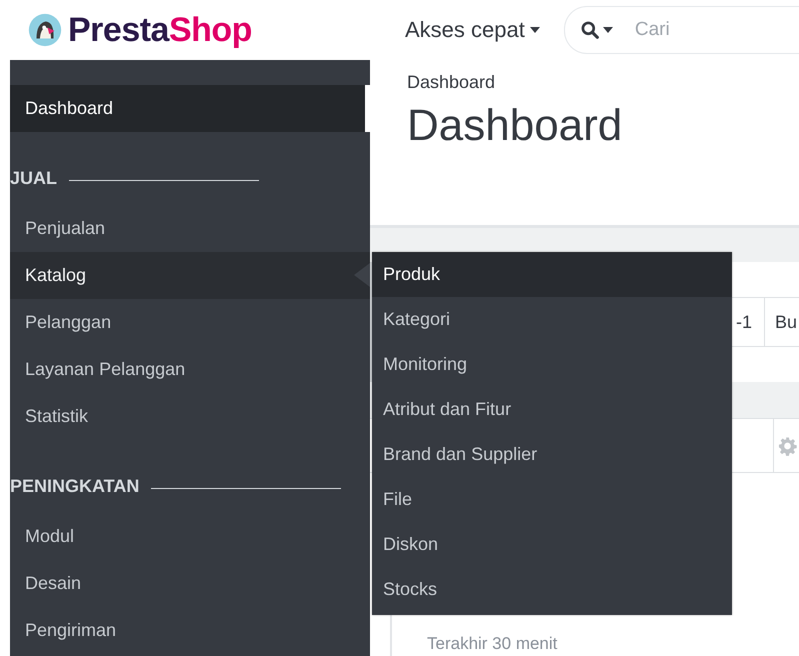 The height and width of the screenshot is (656, 799). What do you see at coordinates (787, 446) in the screenshot?
I see `settings-icon` at bounding box center [787, 446].